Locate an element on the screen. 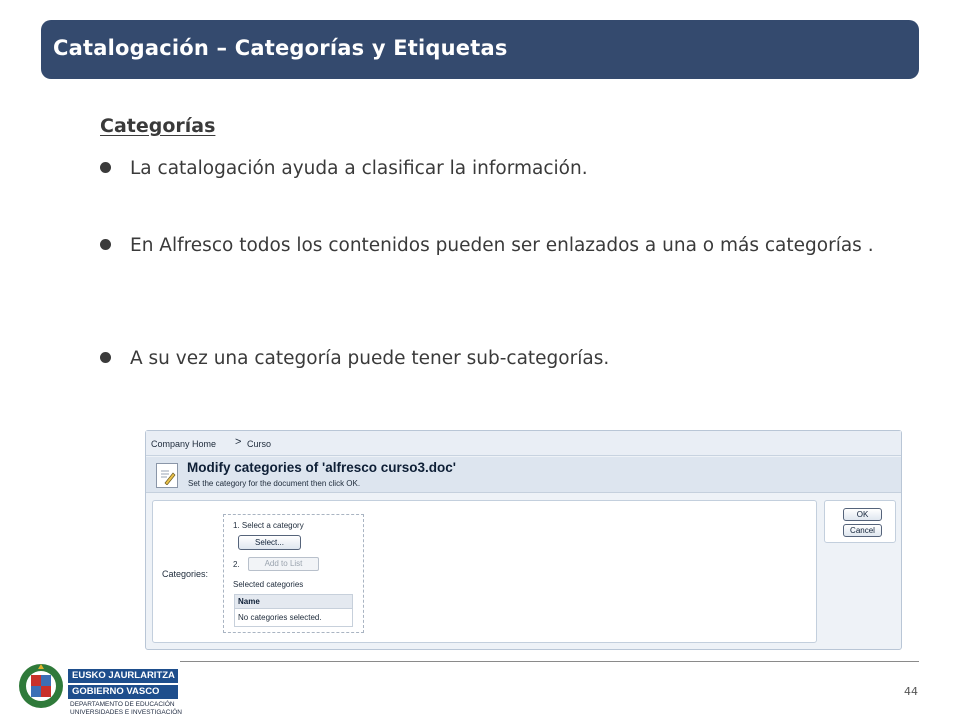 Image resolution: width=960 pixels, height=720 pixels. title-bar: Catalogación – Categorías y Etiquetas is located at coordinates (480, 49).